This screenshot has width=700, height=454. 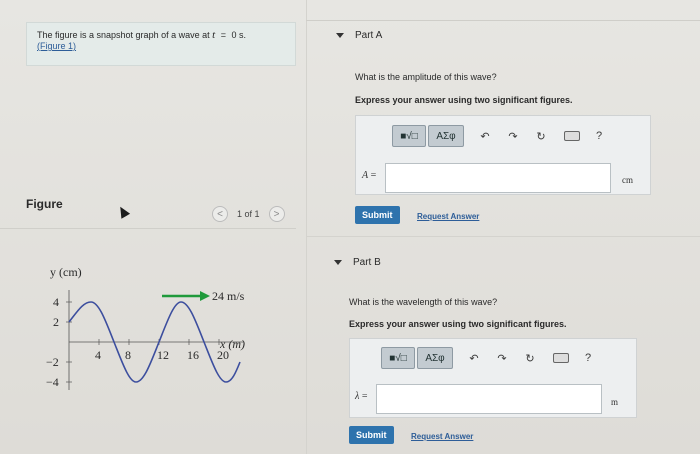 I want to click on speed-label: 24 m/s, so click(x=228, y=296).